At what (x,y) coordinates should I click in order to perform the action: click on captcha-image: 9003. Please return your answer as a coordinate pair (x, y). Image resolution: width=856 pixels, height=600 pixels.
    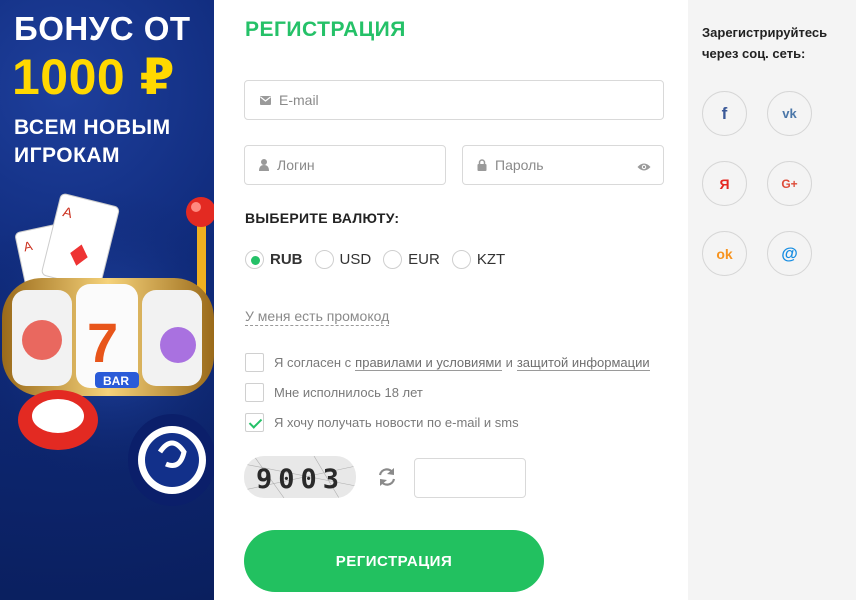
    Looking at the image, I should click on (300, 477).